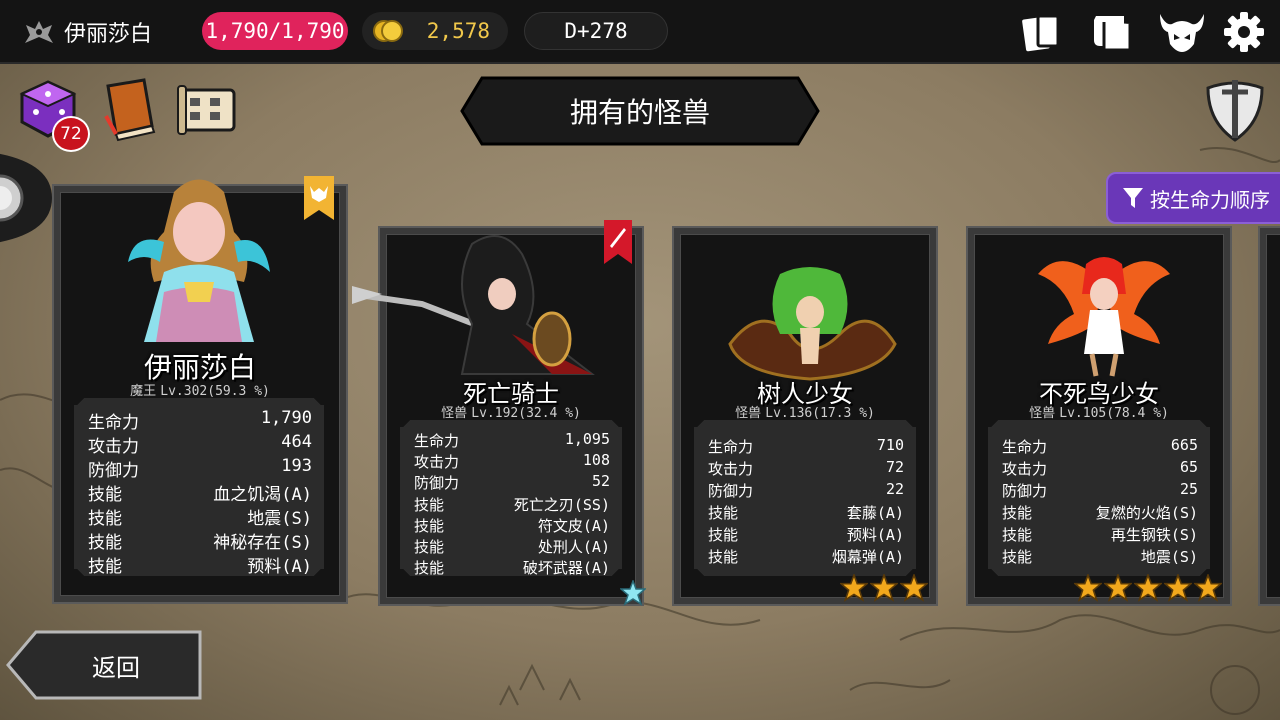 The image size is (1280, 720). What do you see at coordinates (1040, 32) in the screenshot?
I see `cards-icon` at bounding box center [1040, 32].